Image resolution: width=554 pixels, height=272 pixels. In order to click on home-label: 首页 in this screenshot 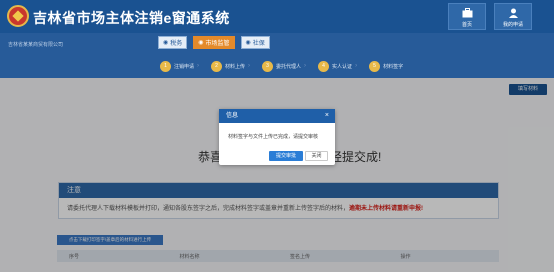, I will do `click(466, 25)`.